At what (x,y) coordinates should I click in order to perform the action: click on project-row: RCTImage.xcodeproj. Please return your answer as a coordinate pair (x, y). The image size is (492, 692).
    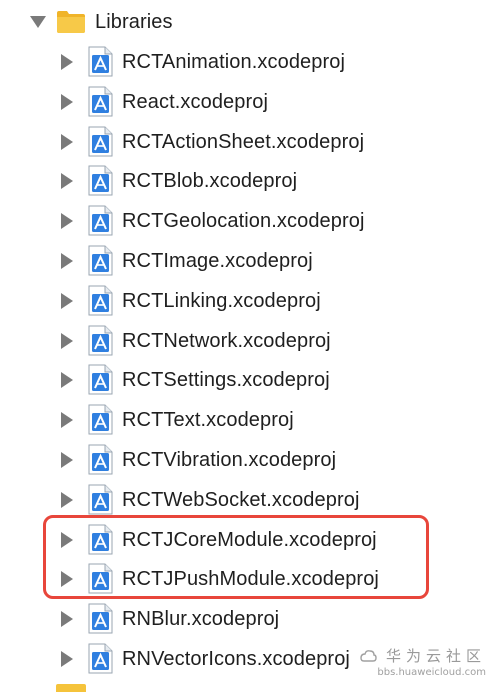
    Looking at the image, I should click on (246, 261).